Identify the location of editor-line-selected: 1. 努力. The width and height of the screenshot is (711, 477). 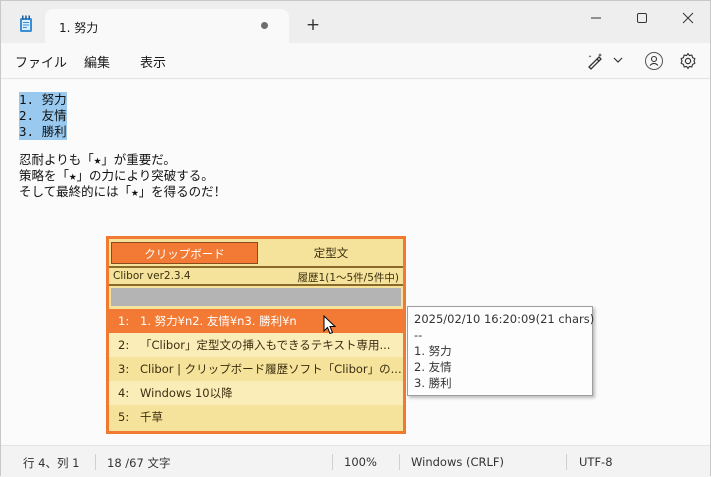
(43, 100).